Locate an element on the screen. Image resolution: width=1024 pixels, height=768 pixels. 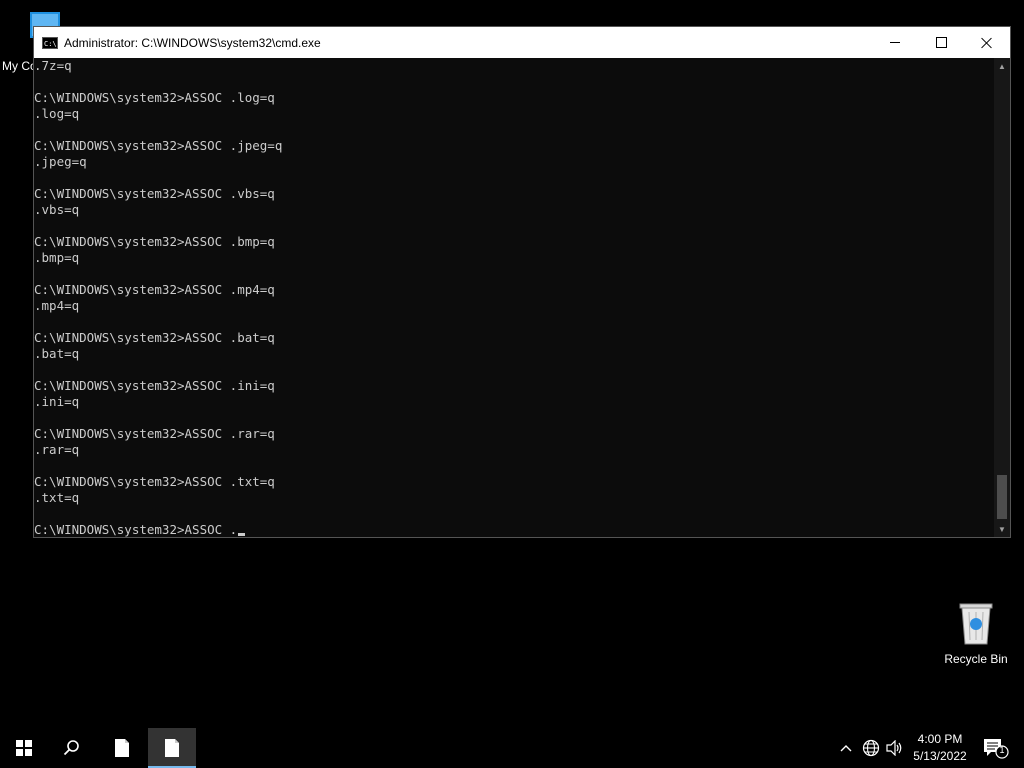
action-center-button: 1 is located at coordinates (996, 748).